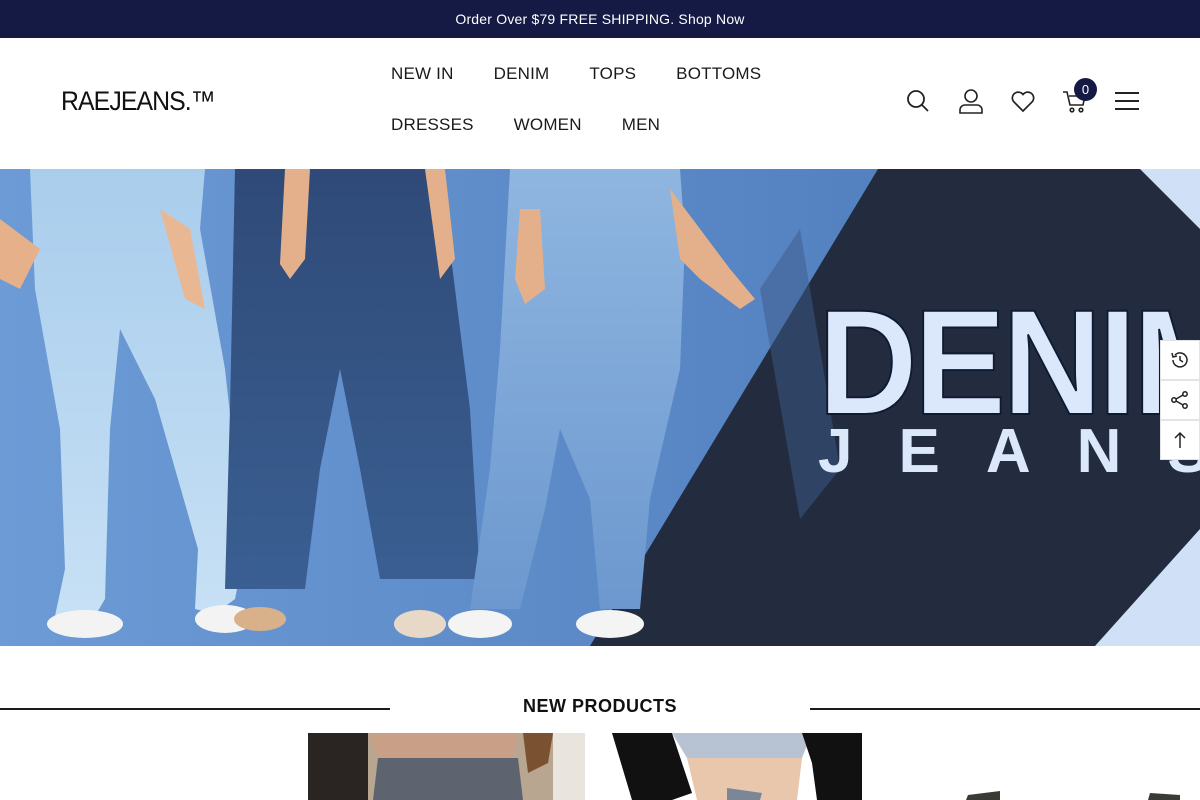 This screenshot has width=1200, height=800. What do you see at coordinates (138, 101) in the screenshot?
I see `logo: RAEJEANS.™` at bounding box center [138, 101].